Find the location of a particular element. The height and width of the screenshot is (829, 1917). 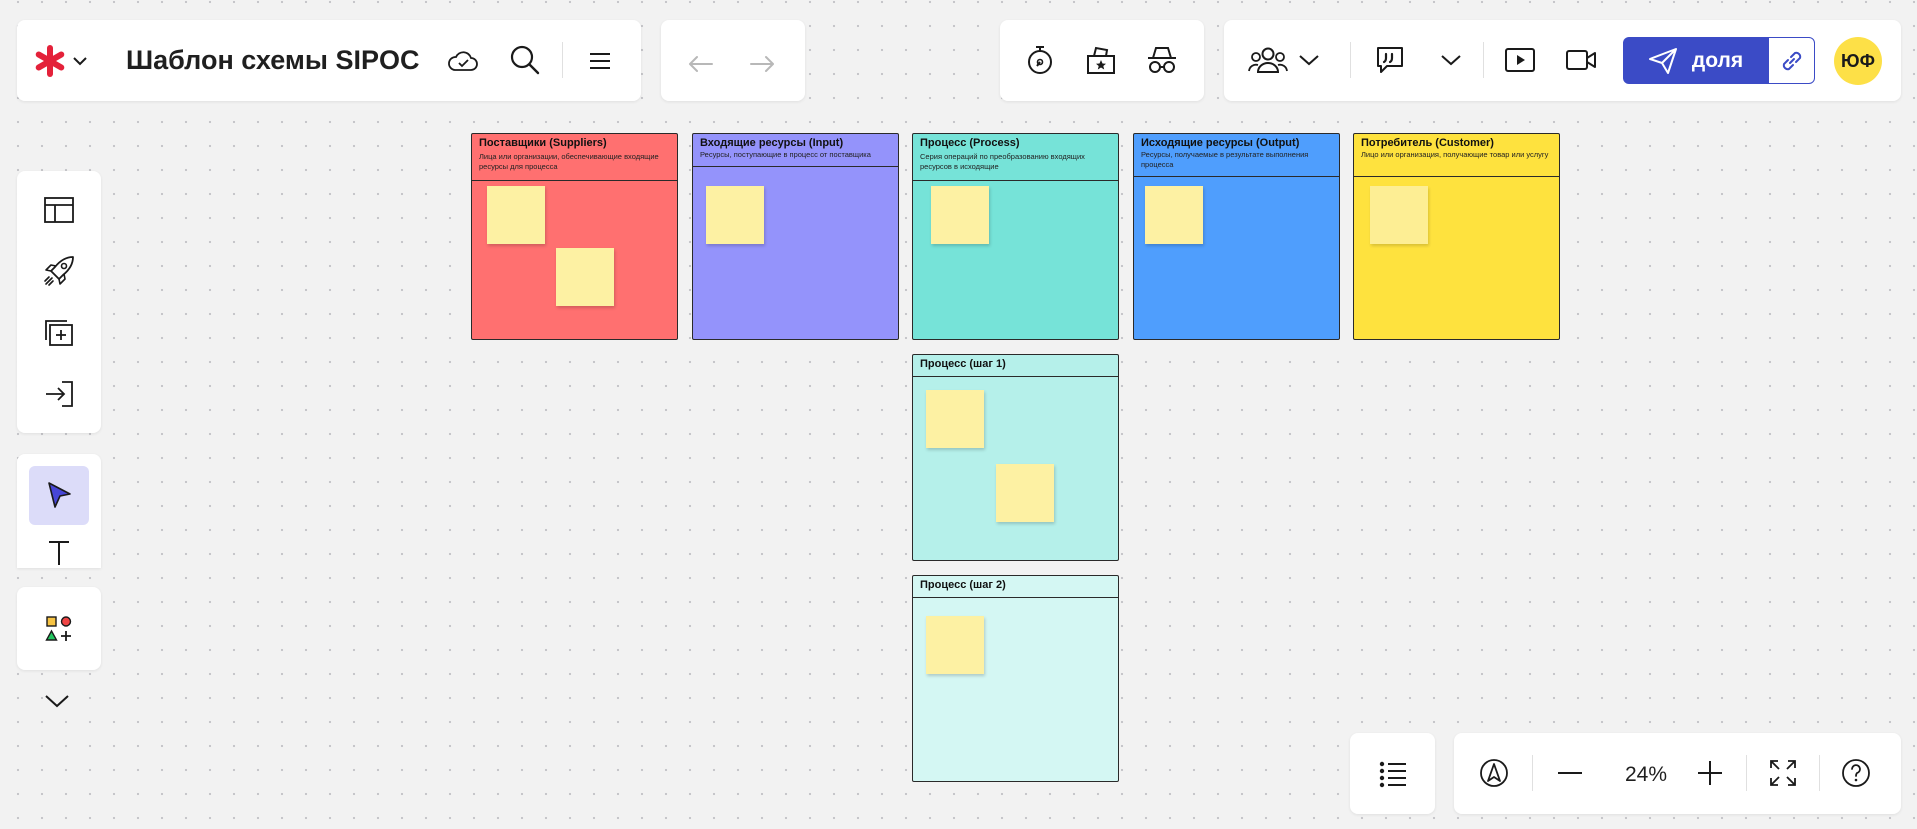

outline-panel is located at coordinates (1392, 773).